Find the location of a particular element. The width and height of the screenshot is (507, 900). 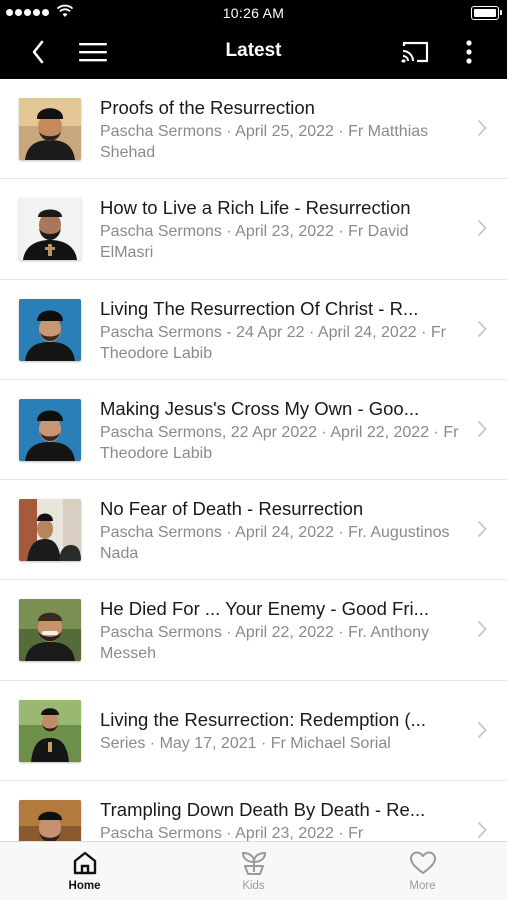

tab-more: More is located at coordinates (422, 871).